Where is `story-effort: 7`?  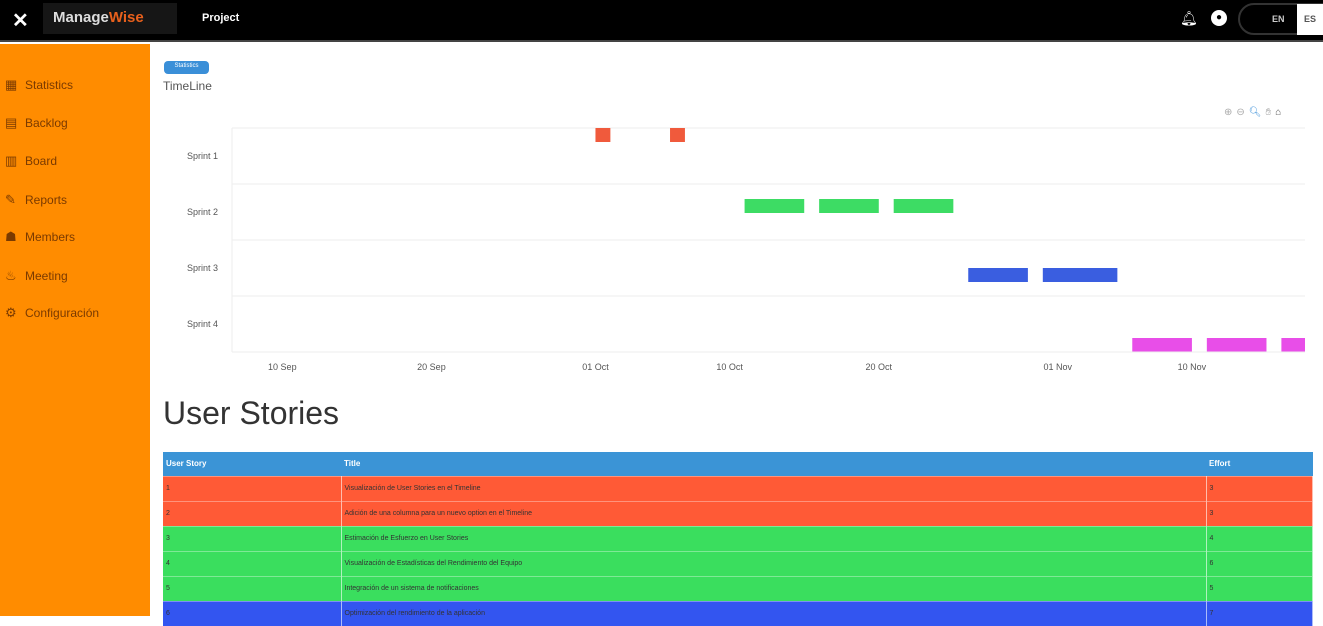 story-effort: 7 is located at coordinates (1259, 613).